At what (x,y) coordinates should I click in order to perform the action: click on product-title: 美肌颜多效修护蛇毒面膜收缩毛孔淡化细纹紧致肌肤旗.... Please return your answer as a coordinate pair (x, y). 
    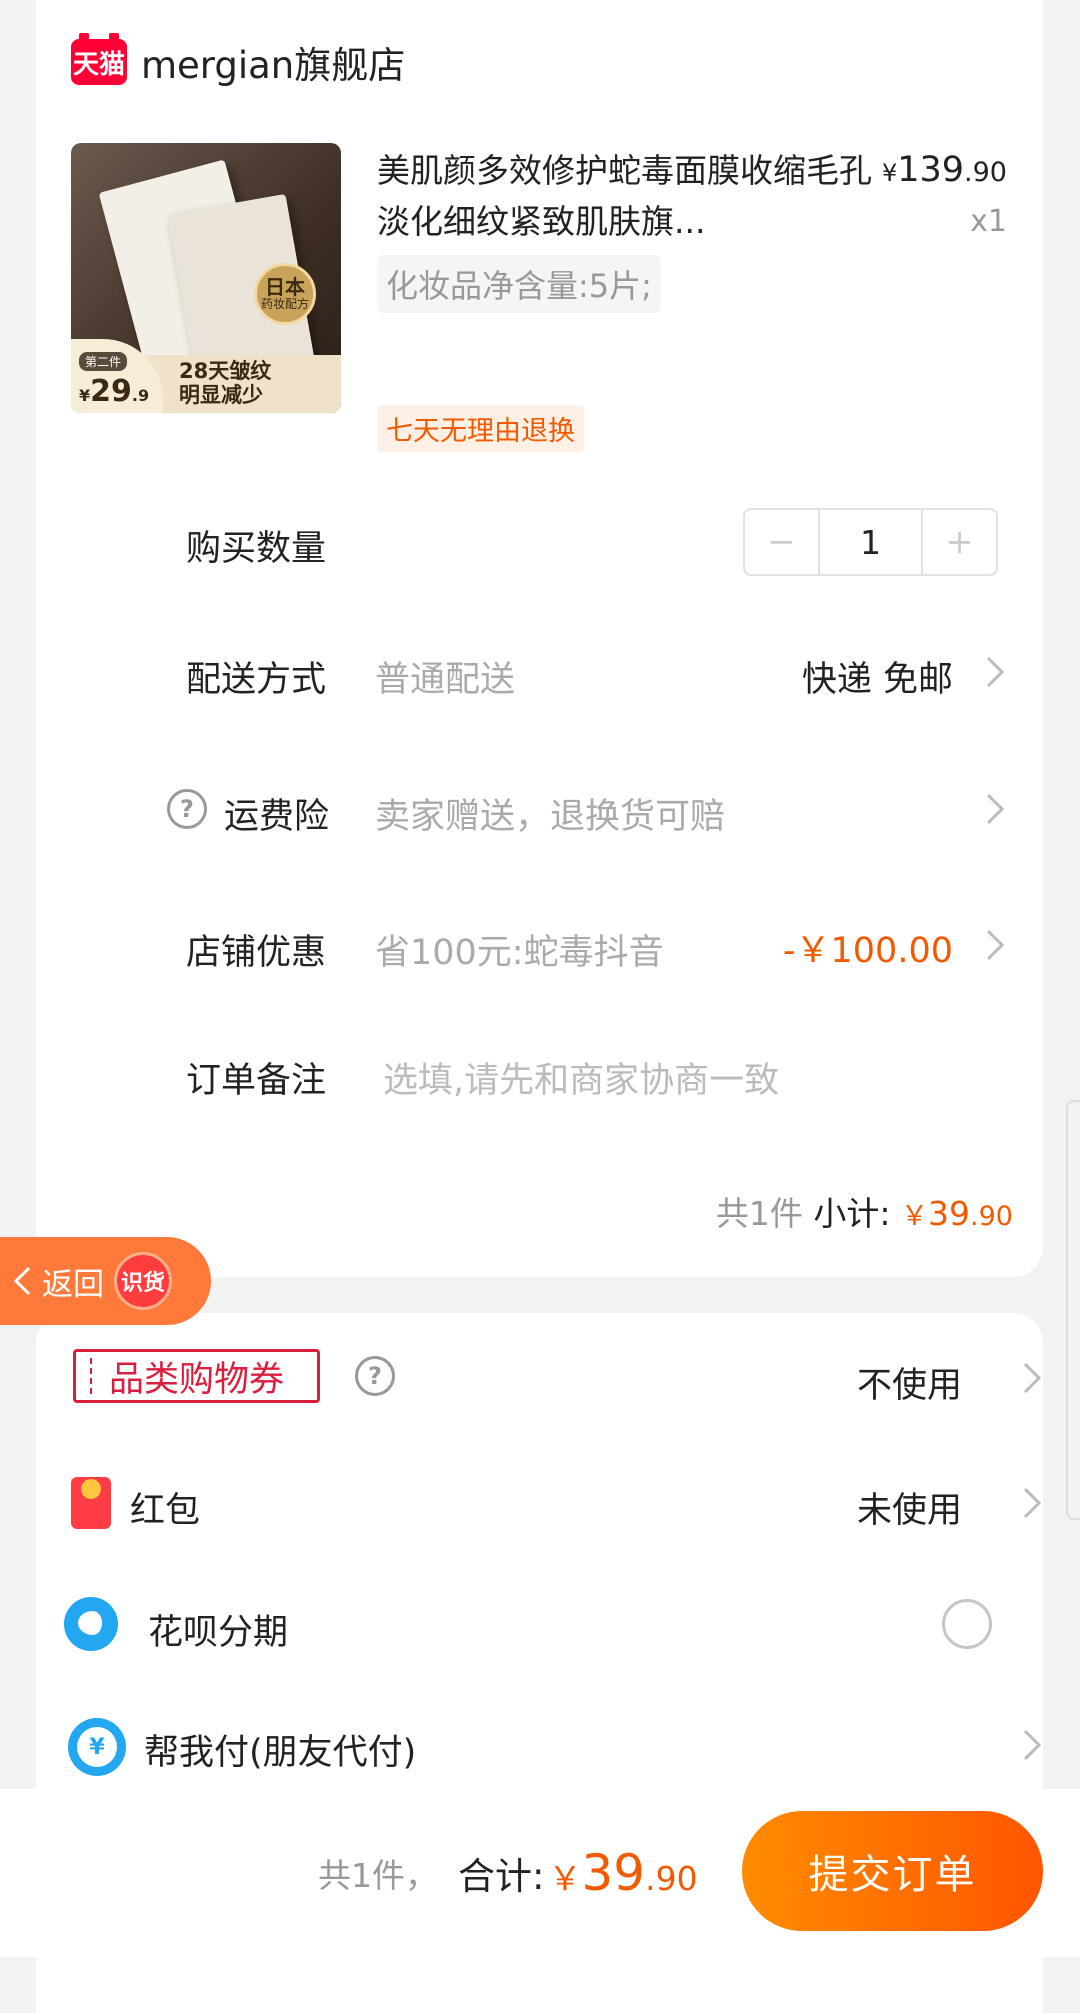
    Looking at the image, I should click on (627, 196).